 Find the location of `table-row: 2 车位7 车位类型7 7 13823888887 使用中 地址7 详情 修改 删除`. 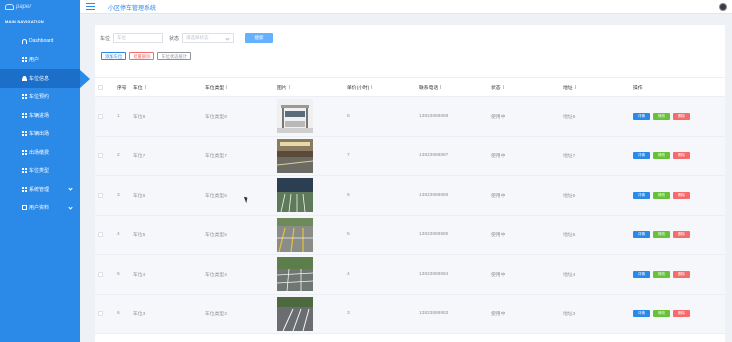

table-row: 2 车位7 车位类型7 7 13823888887 使用中 地址7 详情 修改 删除 is located at coordinates (410, 156).